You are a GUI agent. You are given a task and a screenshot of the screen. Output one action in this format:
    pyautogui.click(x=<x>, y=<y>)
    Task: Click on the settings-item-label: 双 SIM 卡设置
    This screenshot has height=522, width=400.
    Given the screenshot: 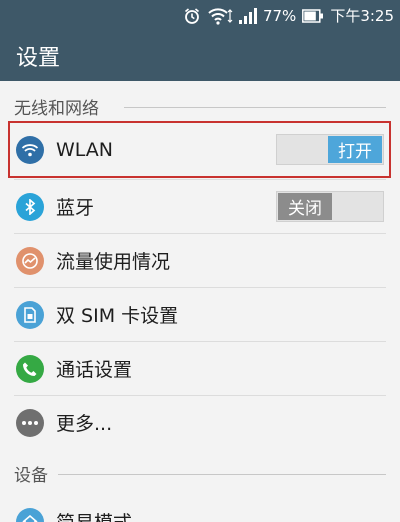 What is the action you would take?
    pyautogui.click(x=117, y=316)
    